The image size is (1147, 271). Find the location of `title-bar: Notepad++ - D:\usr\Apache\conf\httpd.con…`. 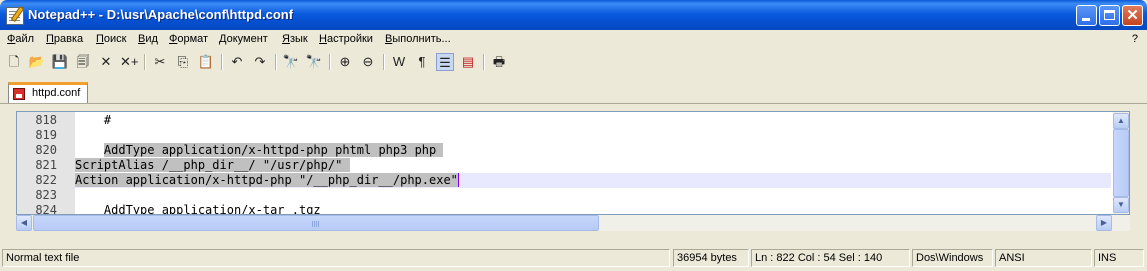

title-bar: Notepad++ - D:\usr\Apache\conf\httpd.con… is located at coordinates (573, 15).